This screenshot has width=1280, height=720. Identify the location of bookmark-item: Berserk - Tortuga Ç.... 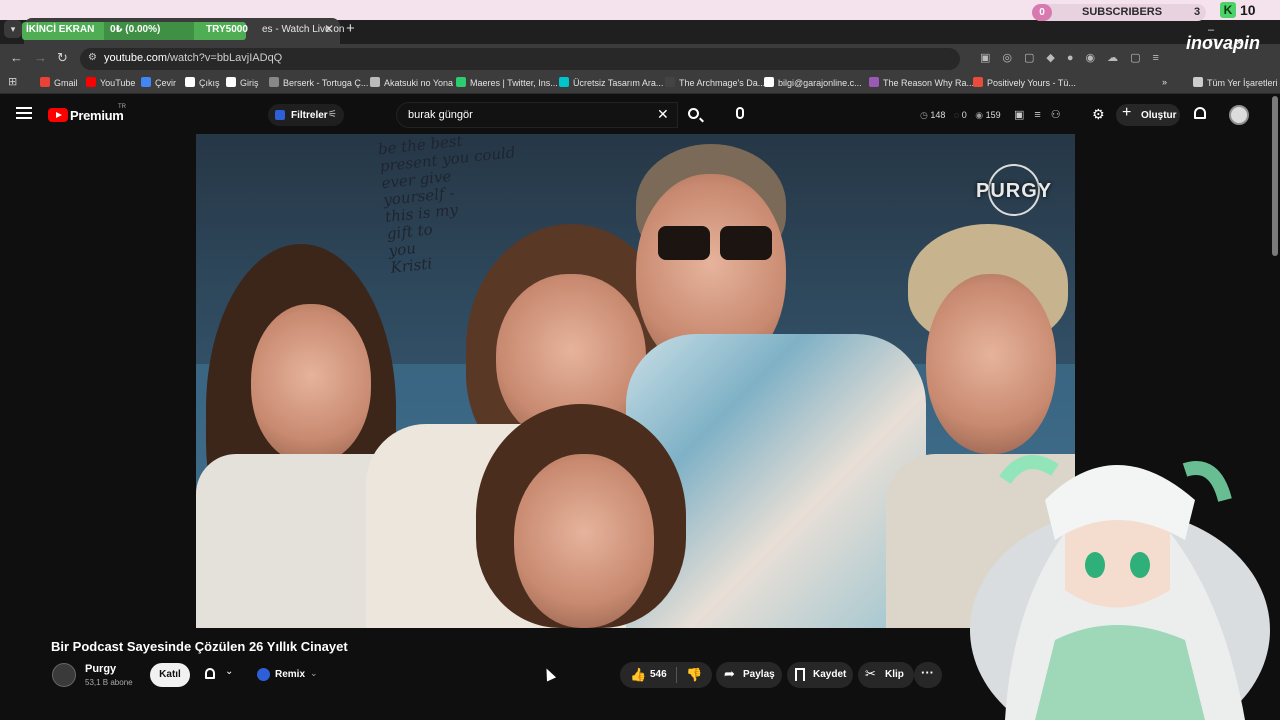
(318, 82).